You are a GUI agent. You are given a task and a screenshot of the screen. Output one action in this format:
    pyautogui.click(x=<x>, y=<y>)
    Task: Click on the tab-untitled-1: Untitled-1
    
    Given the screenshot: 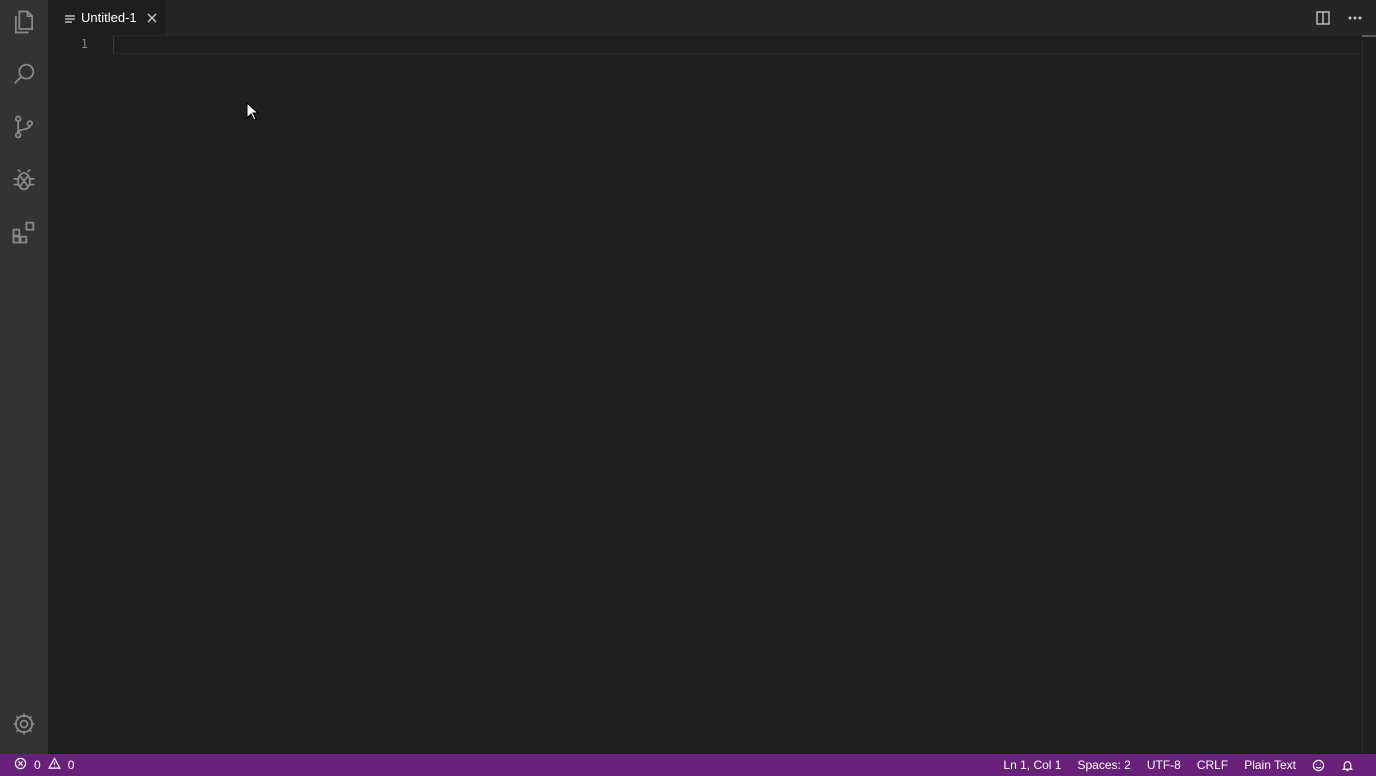 What is the action you would take?
    pyautogui.click(x=107, y=17)
    